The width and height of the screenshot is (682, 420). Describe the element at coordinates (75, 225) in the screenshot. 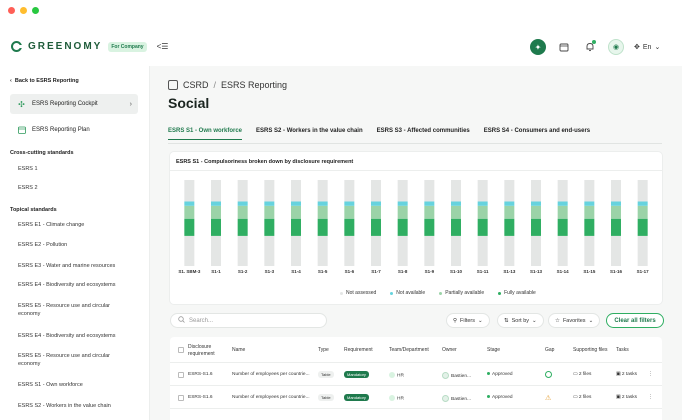

I see `sidebar-item-e1: ESRS E1 - Climate change` at that location.